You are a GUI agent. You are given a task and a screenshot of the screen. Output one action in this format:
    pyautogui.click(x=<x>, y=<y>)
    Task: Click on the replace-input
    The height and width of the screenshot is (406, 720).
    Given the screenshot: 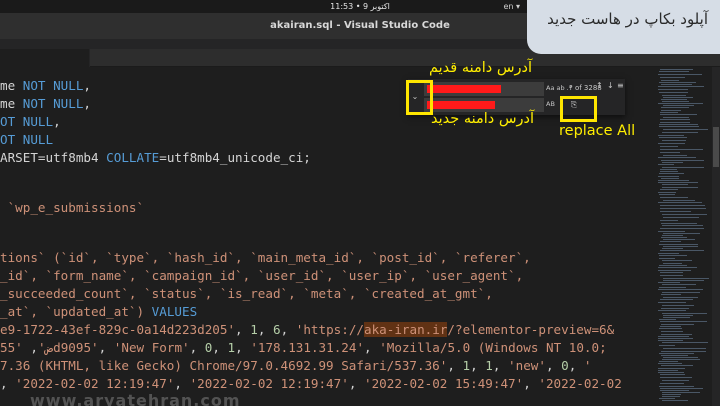 What is the action you would take?
    pyautogui.click(x=484, y=105)
    